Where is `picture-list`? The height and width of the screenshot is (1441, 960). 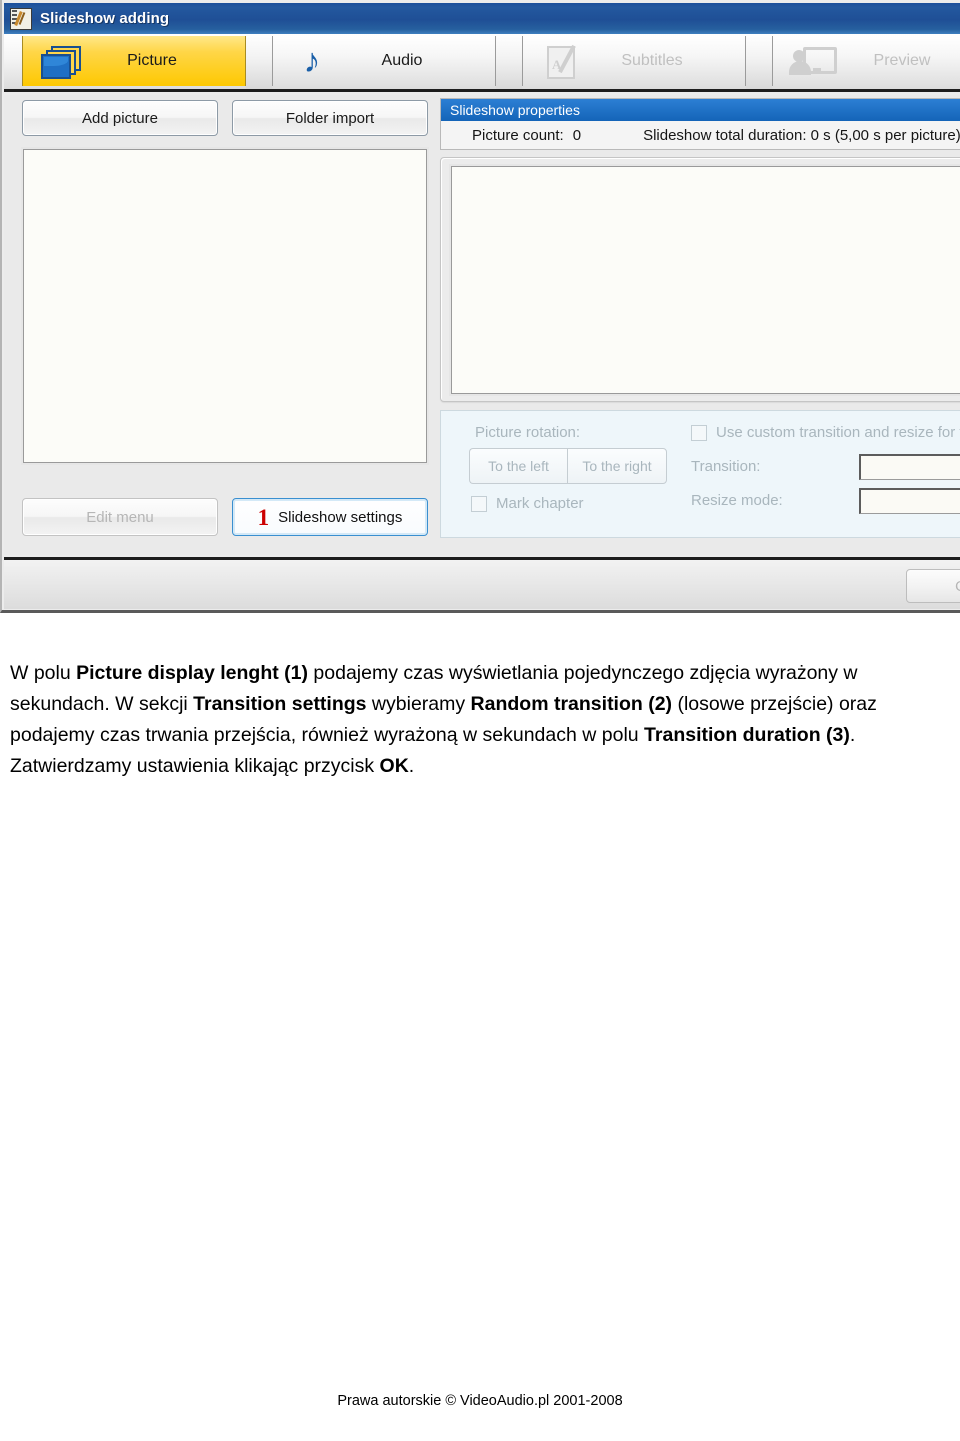 picture-list is located at coordinates (225, 306).